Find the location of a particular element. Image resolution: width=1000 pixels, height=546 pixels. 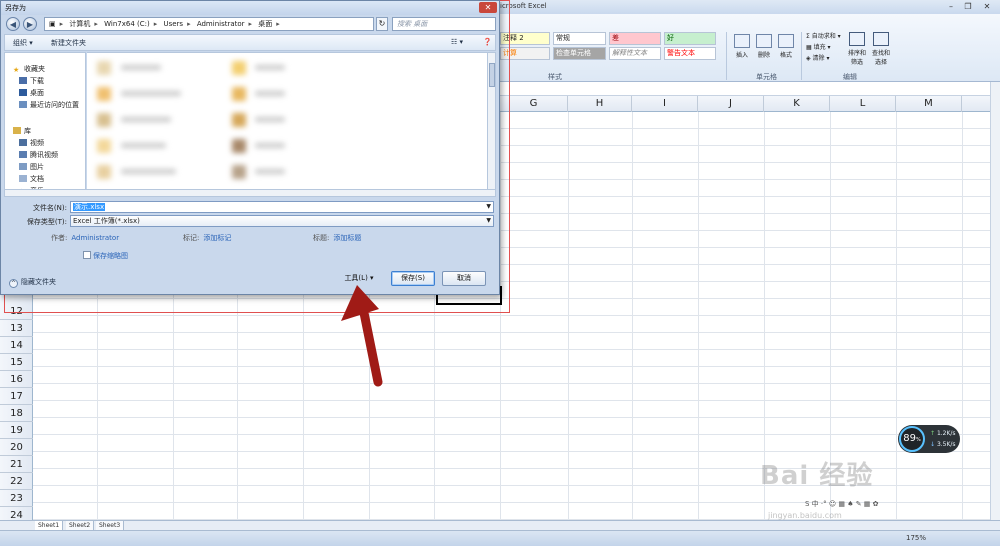

percent-sign: % is located at coordinates (918, 440).